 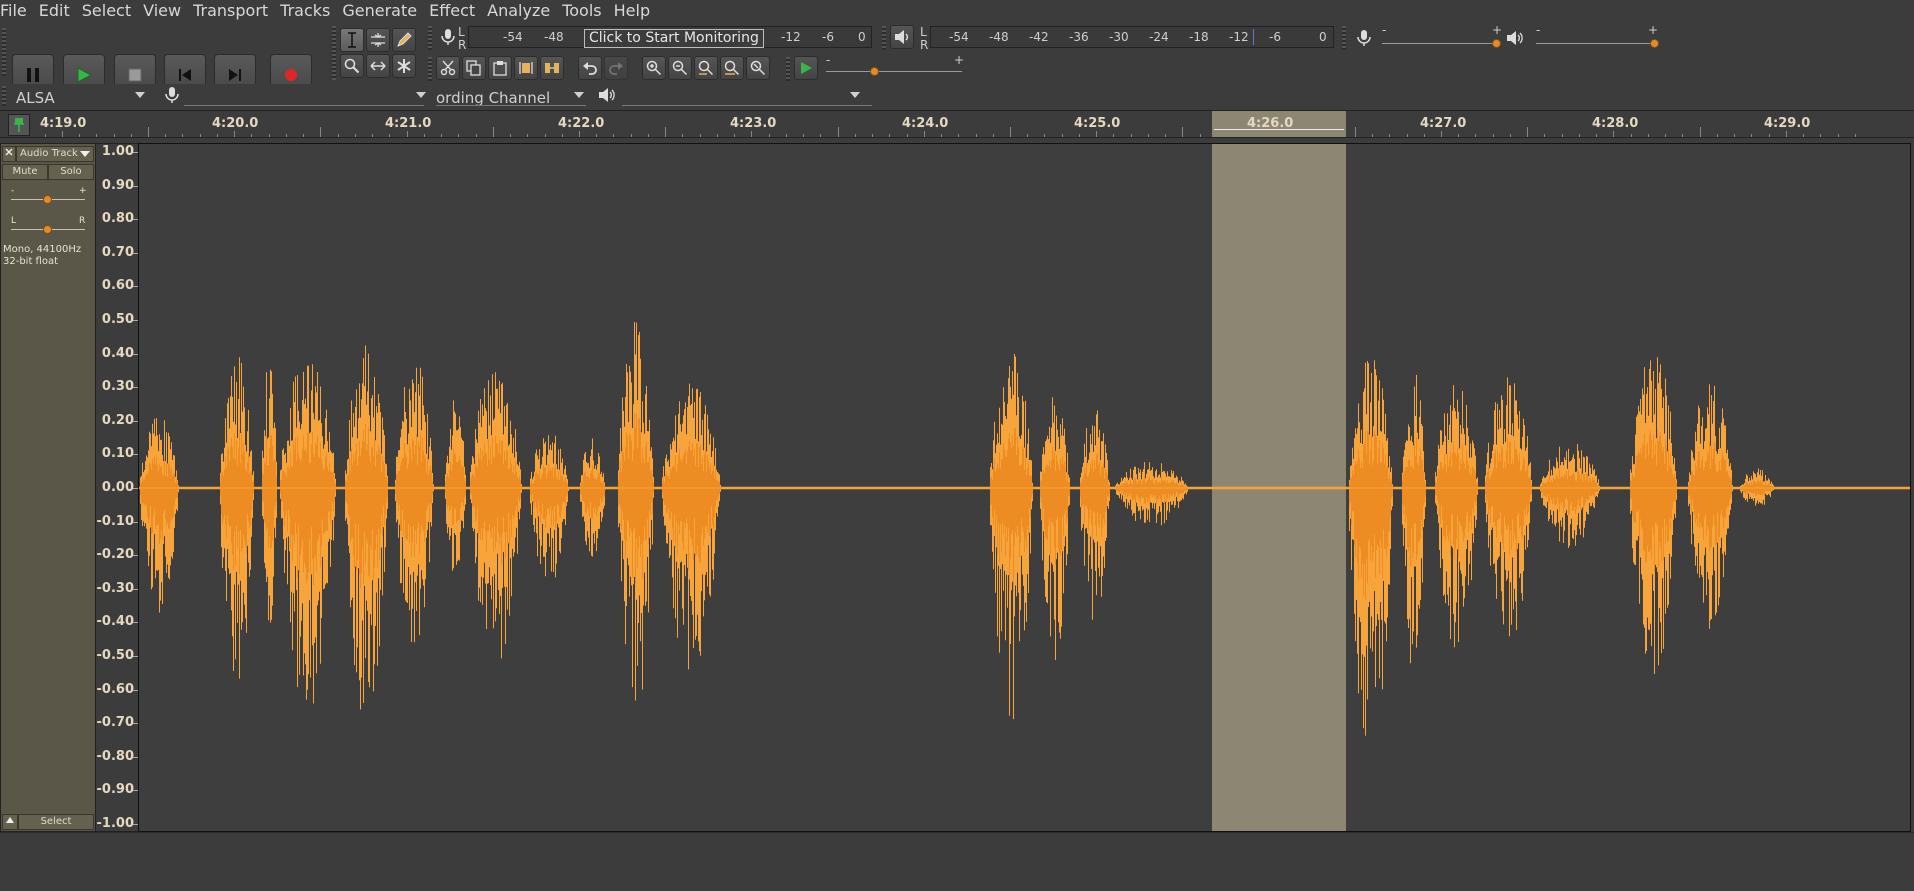 I want to click on copy-button, so click(x=474, y=68).